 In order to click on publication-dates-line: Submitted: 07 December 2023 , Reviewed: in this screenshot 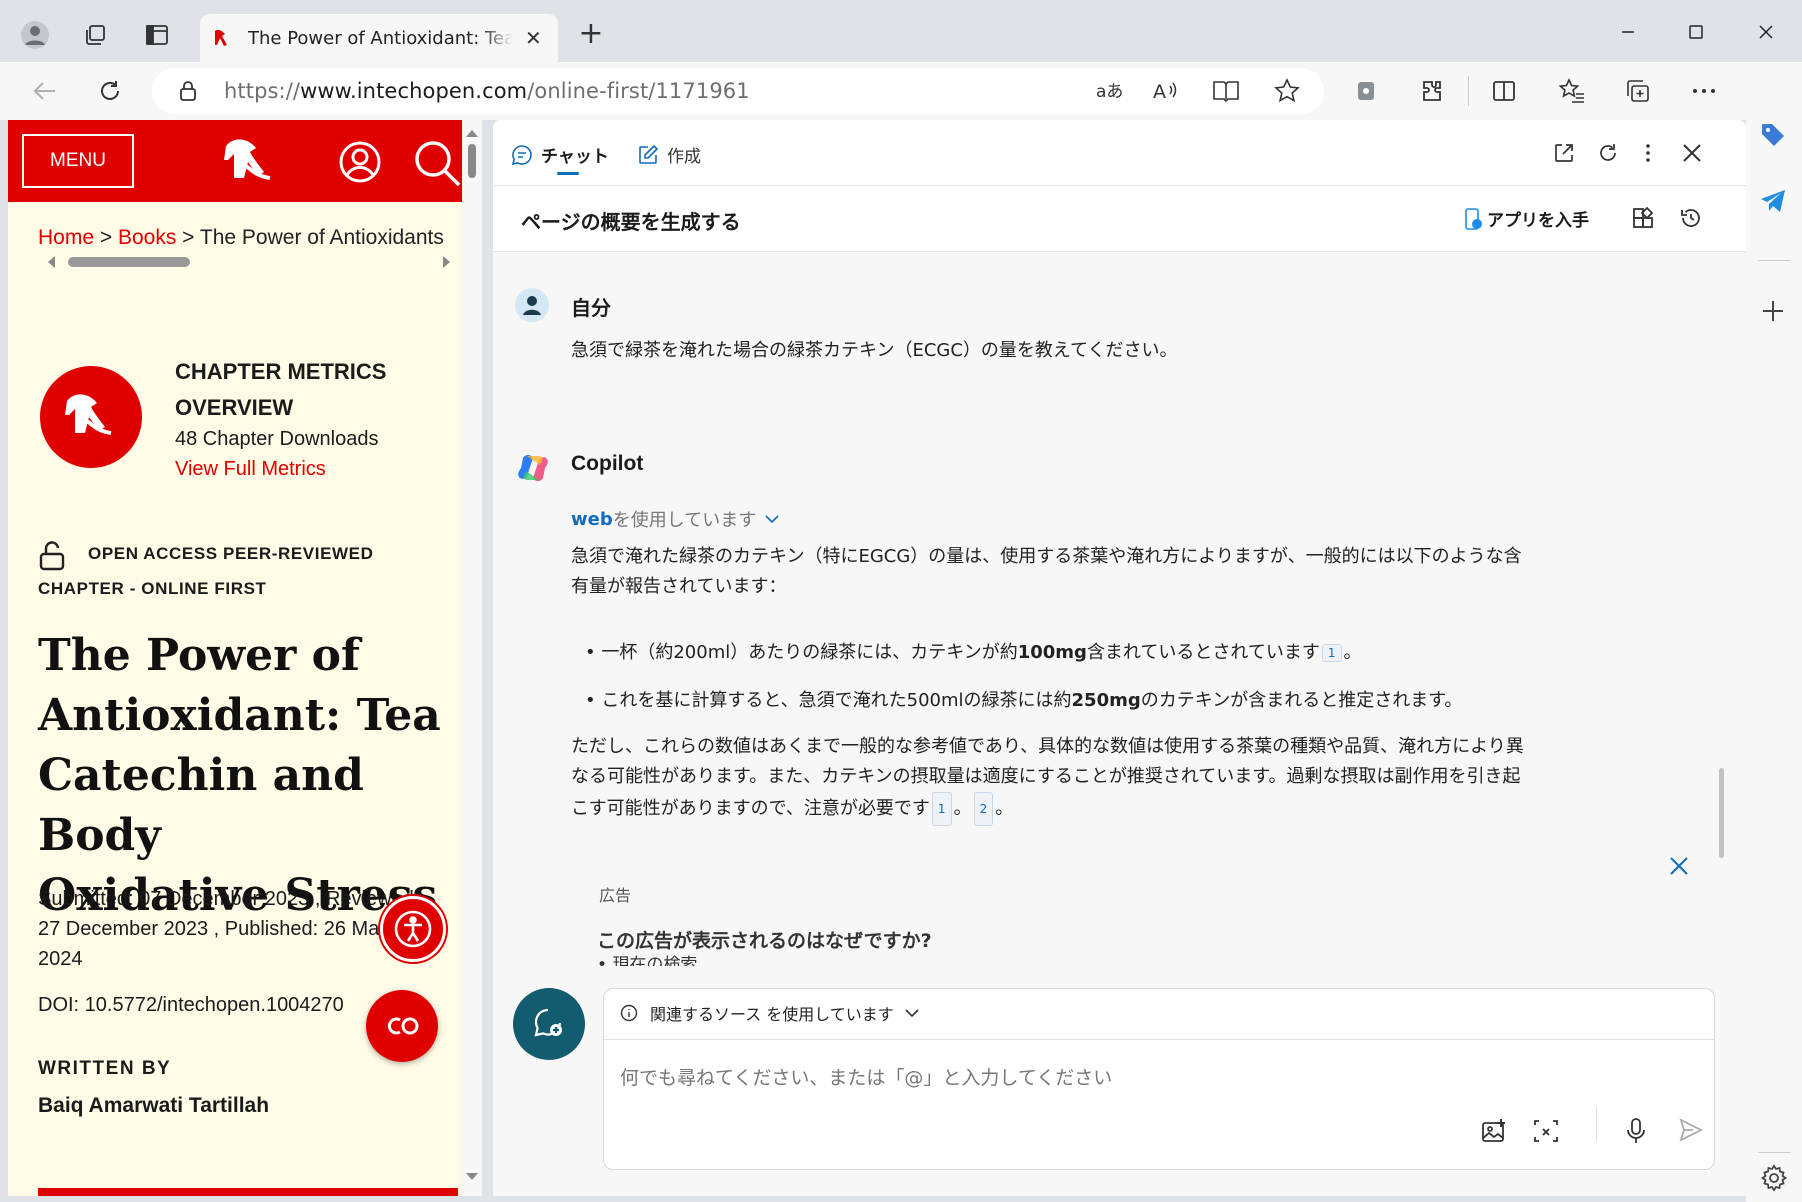, I will do `click(229, 899)`.